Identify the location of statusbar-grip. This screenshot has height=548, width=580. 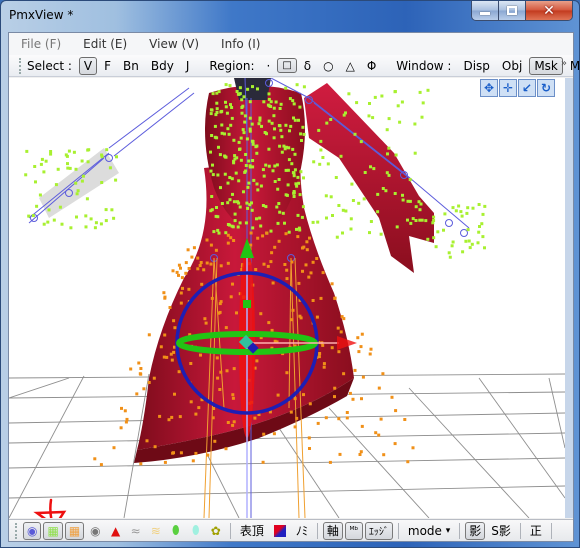
(16, 530).